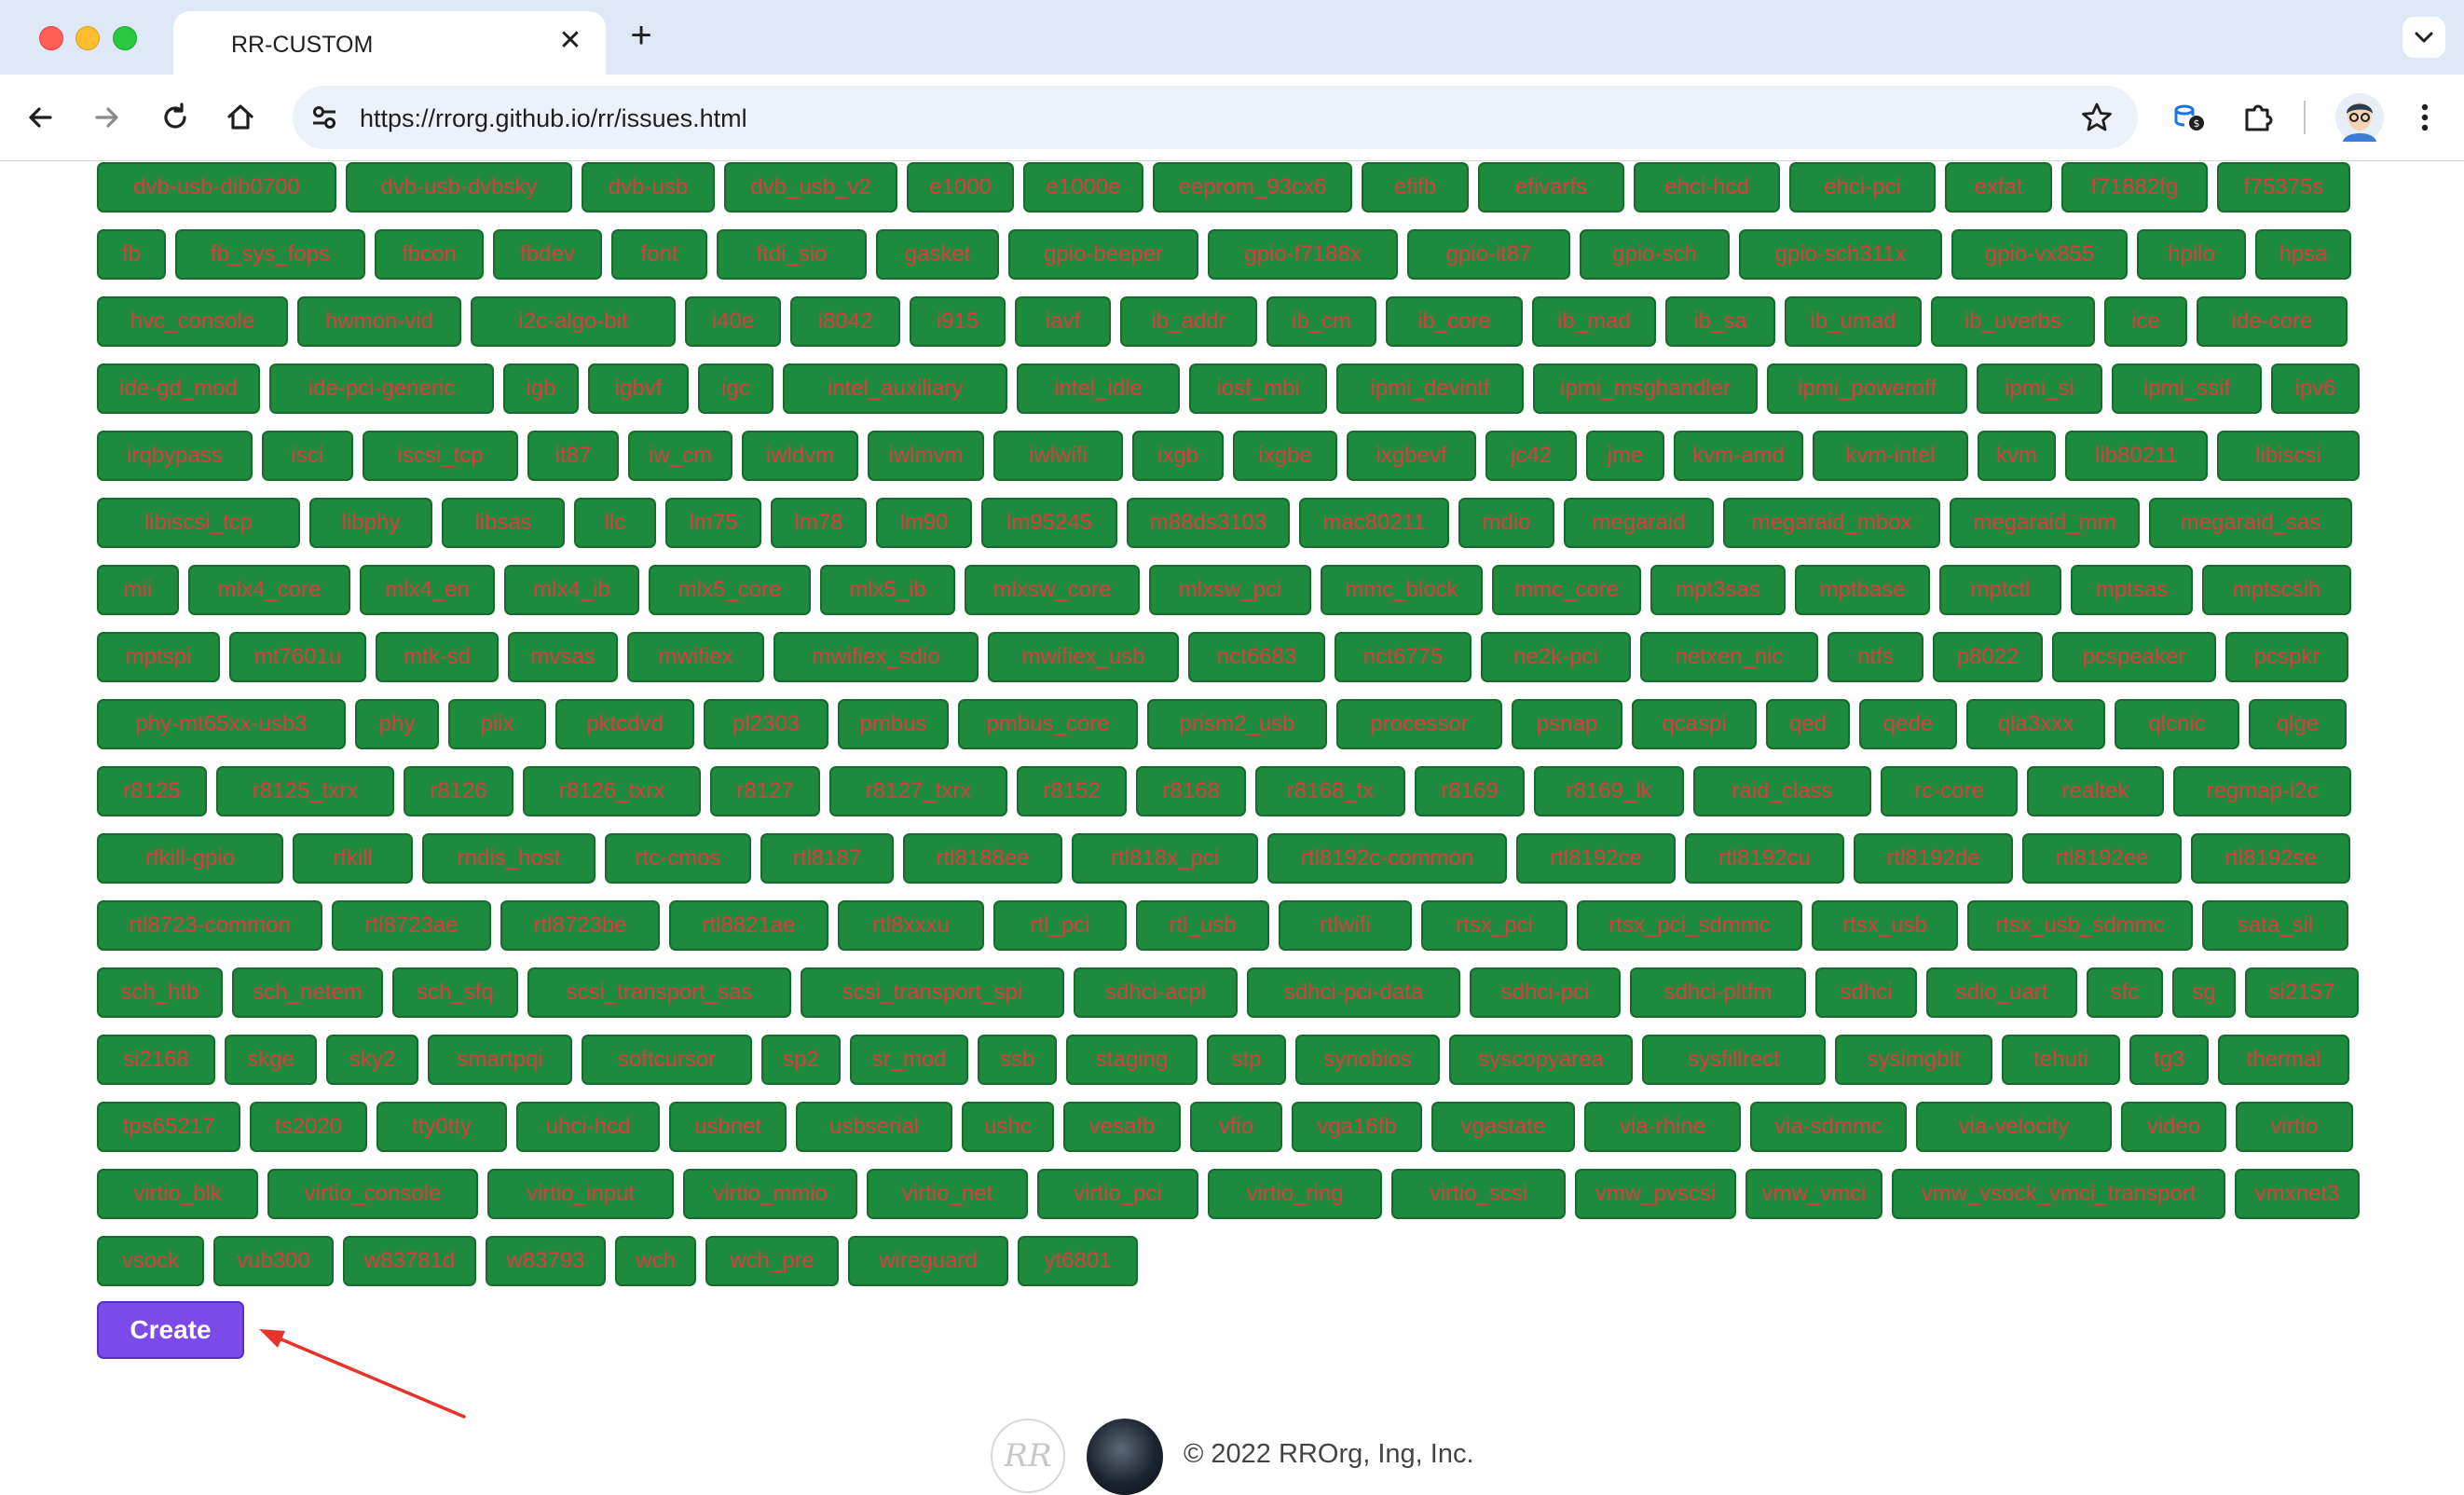  What do you see at coordinates (874, 1127) in the screenshot?
I see `driver-tag: usbserial` at bounding box center [874, 1127].